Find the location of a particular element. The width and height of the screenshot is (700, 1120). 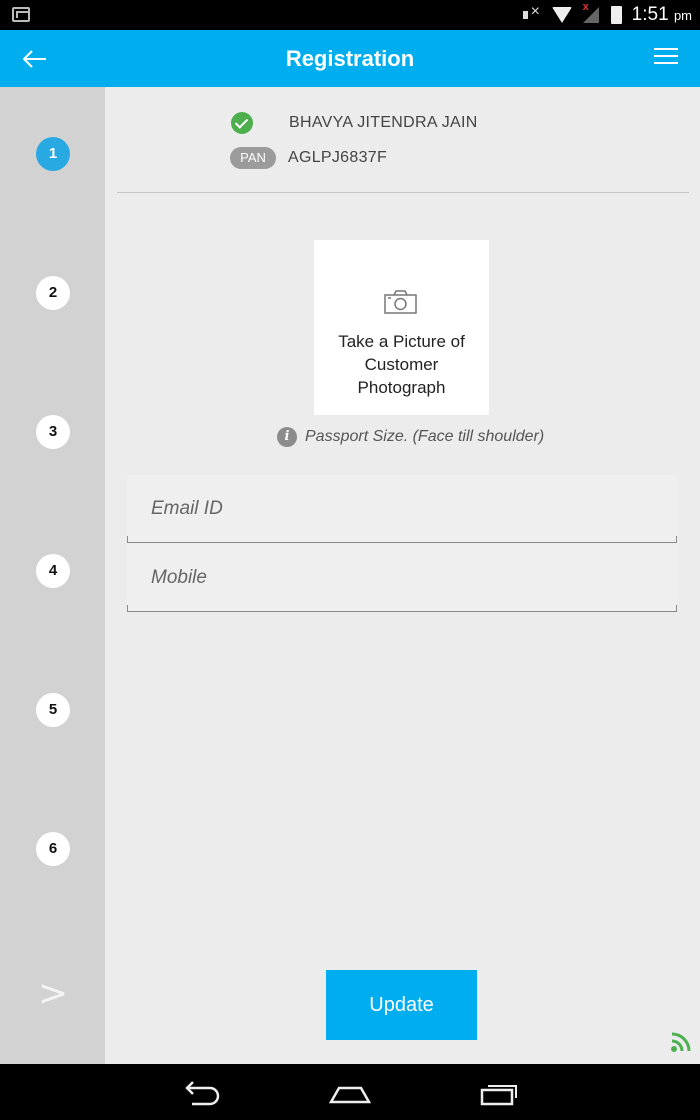

photo-label: Take a Picture of Customer Photograph is located at coordinates (401, 364).